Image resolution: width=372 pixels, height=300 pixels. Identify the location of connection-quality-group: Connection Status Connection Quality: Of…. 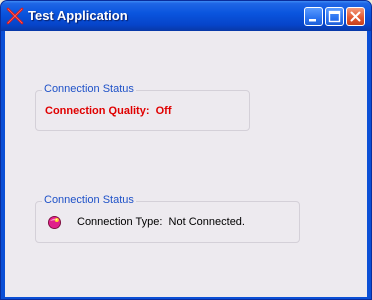
(142, 107).